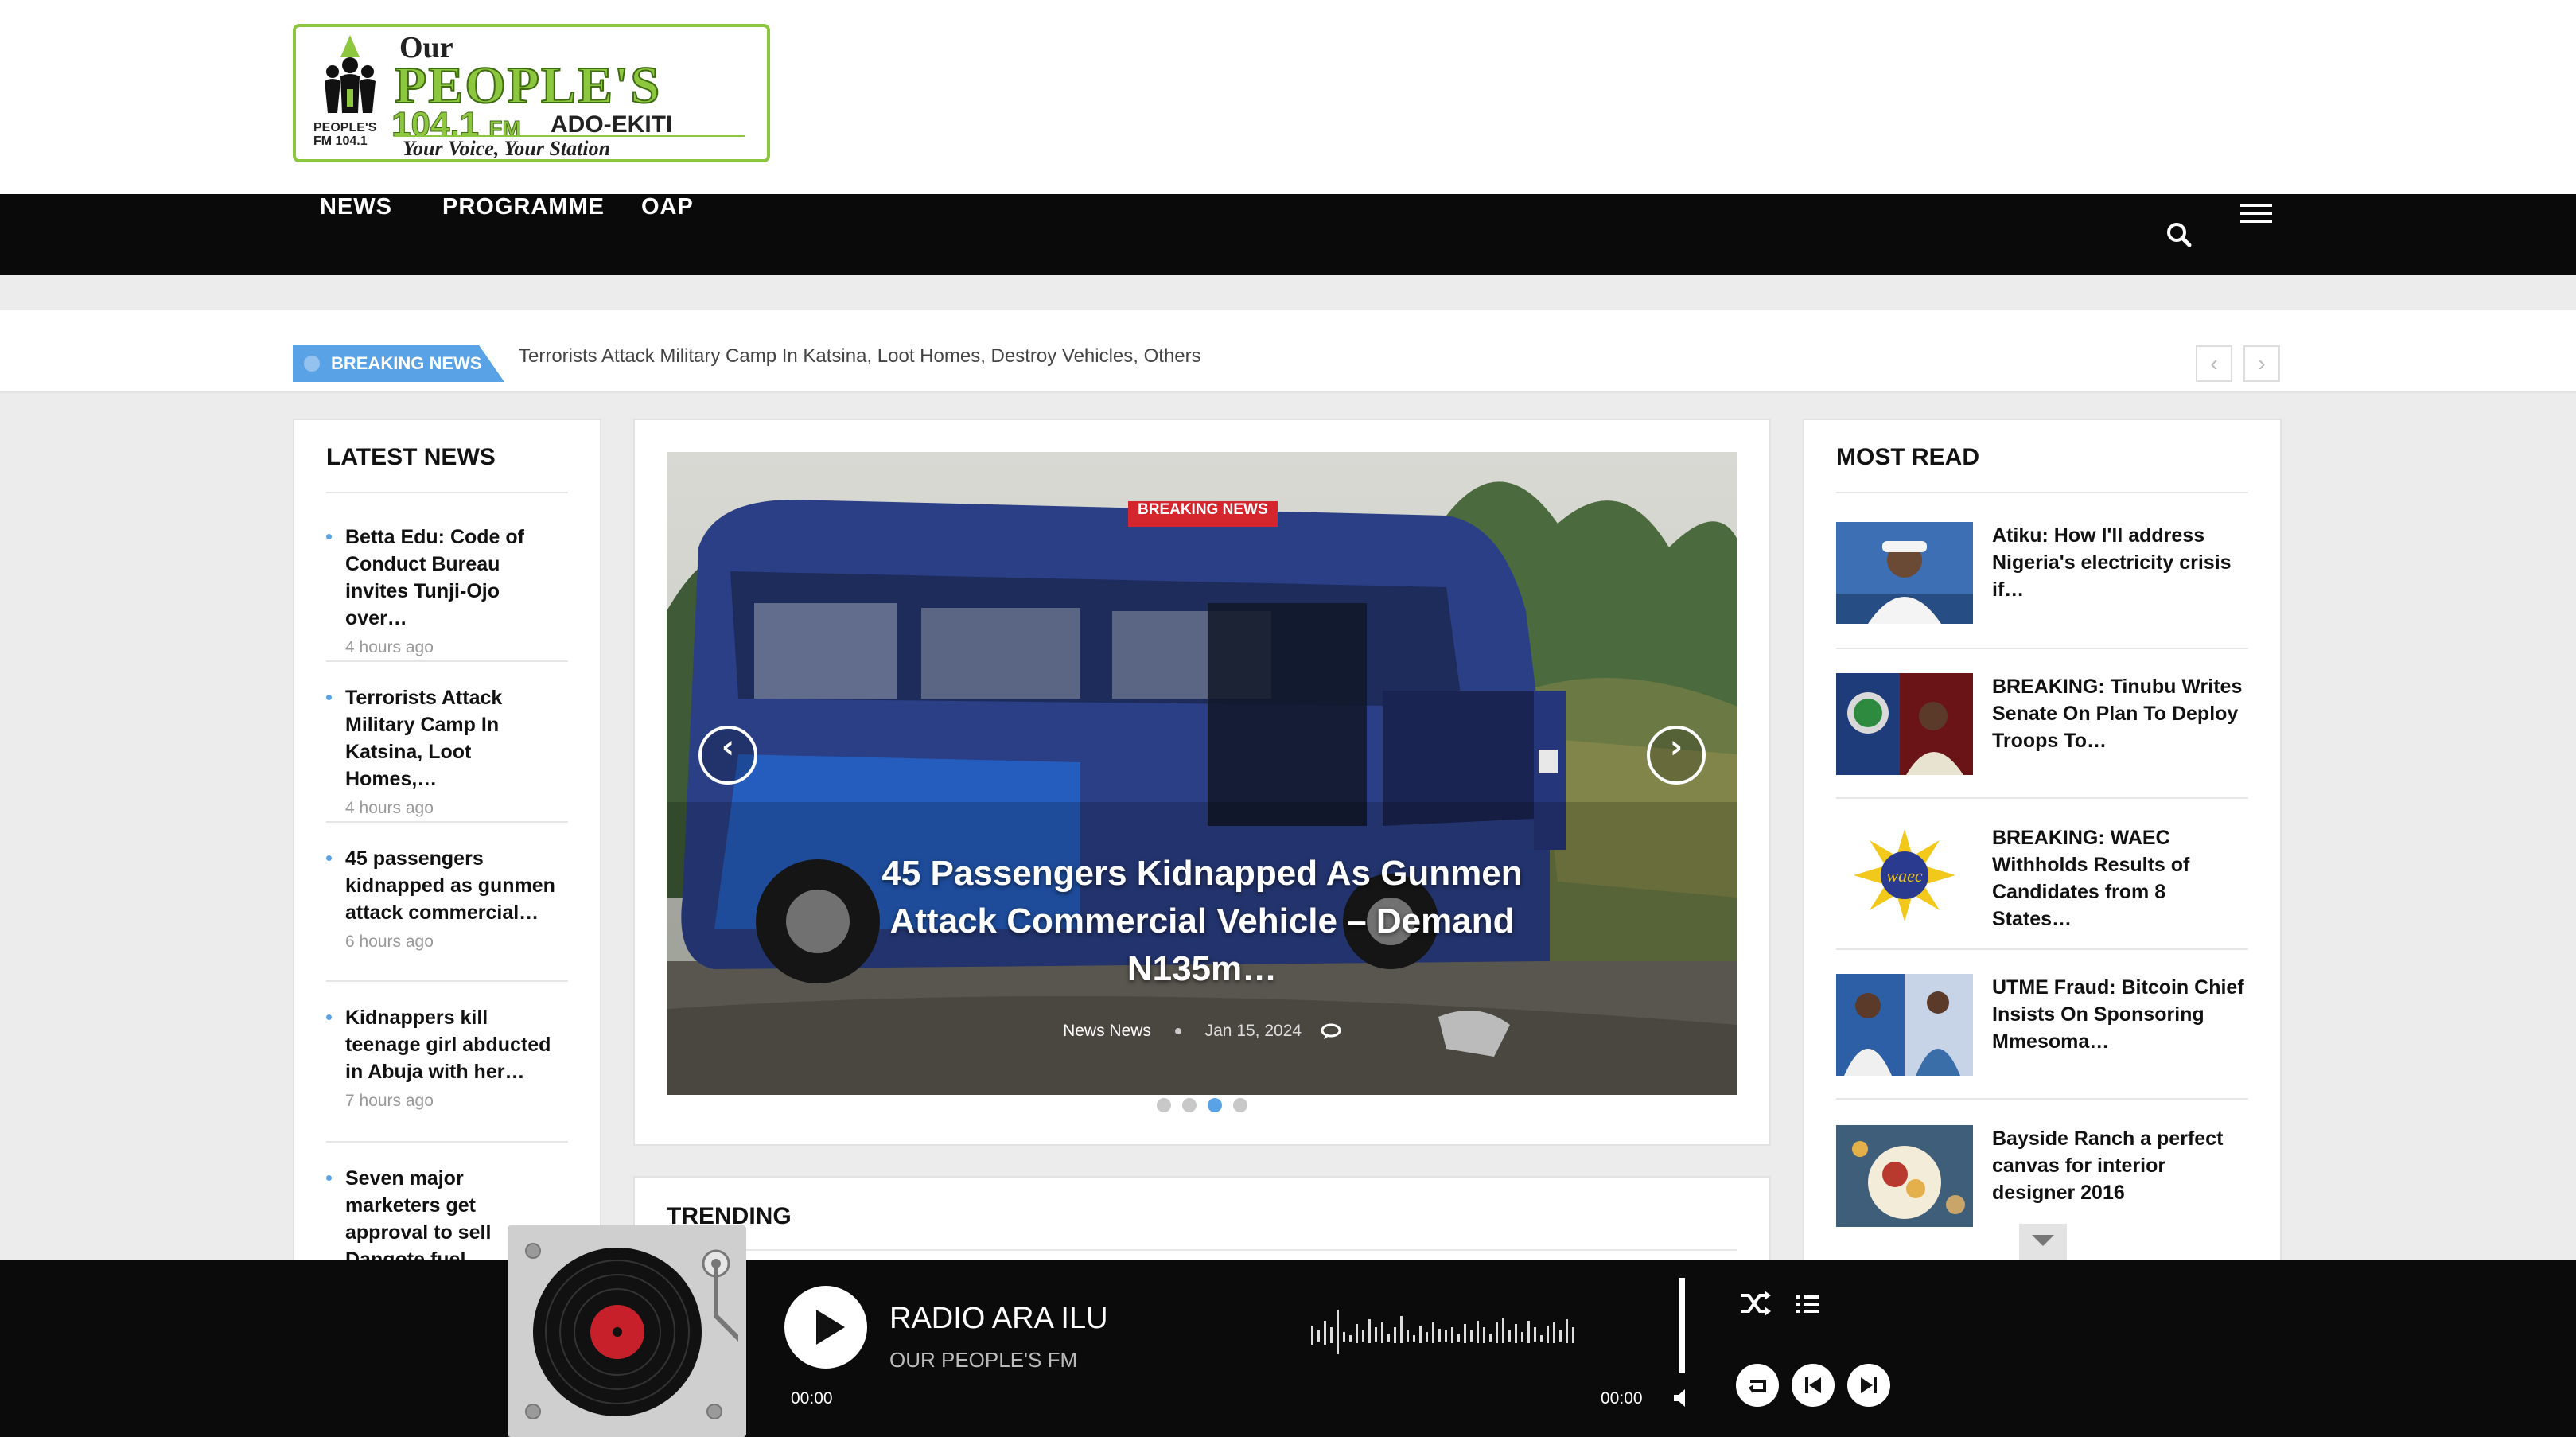  Describe the element at coordinates (1622, 1398) in the screenshot. I see `time-total: 00:00` at that location.